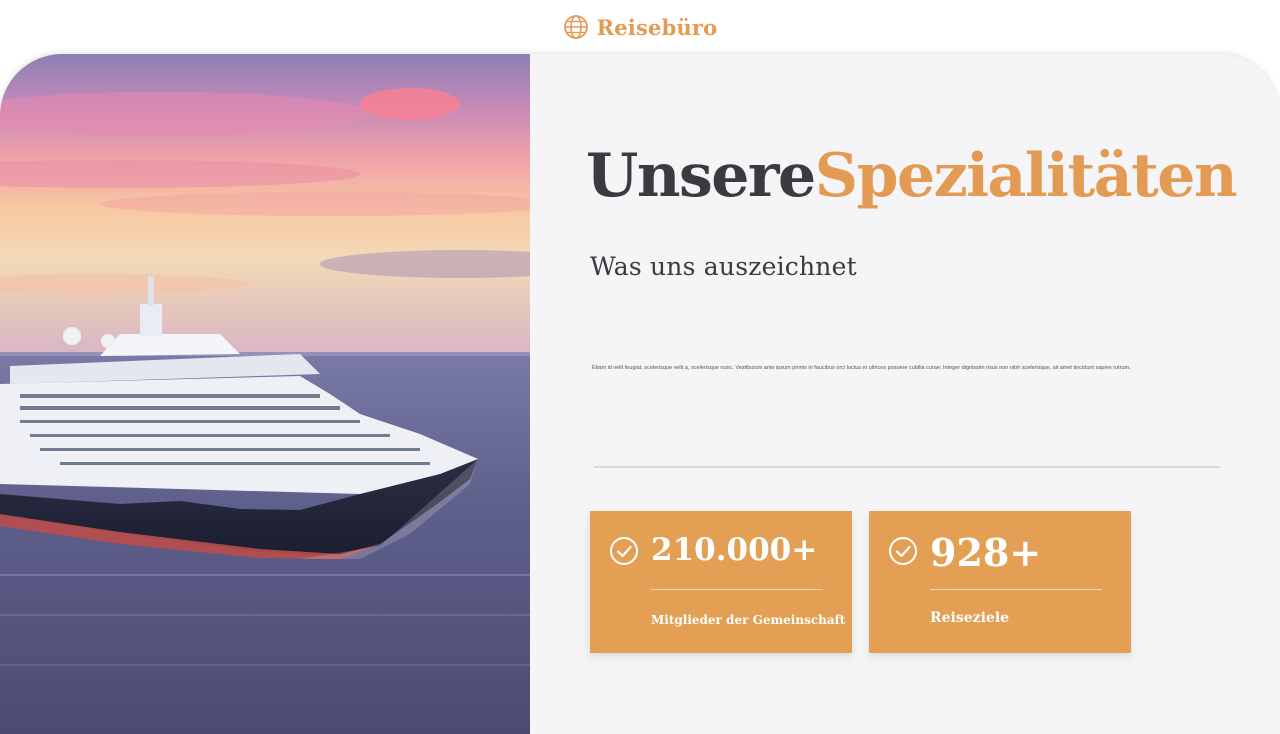 Image resolution: width=1280 pixels, height=734 pixels. Describe the element at coordinates (701, 176) in the screenshot. I see `page-title-part1: Unsere` at that location.